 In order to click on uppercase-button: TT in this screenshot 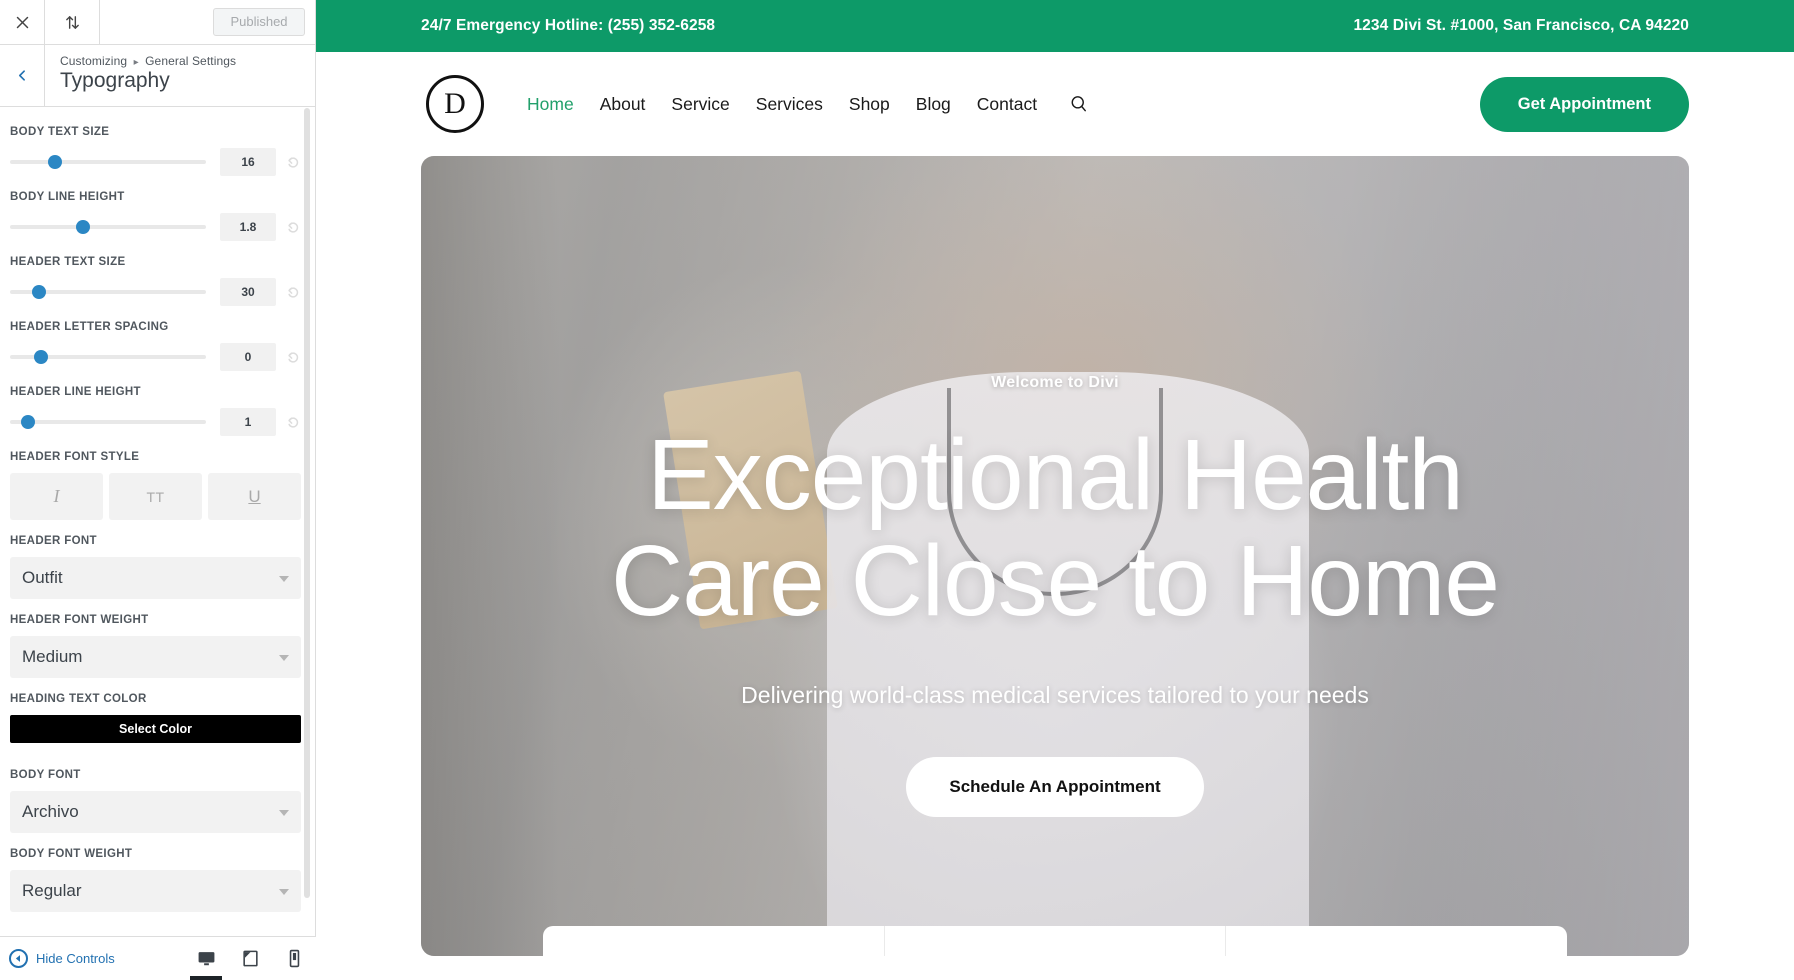, I will do `click(155, 496)`.